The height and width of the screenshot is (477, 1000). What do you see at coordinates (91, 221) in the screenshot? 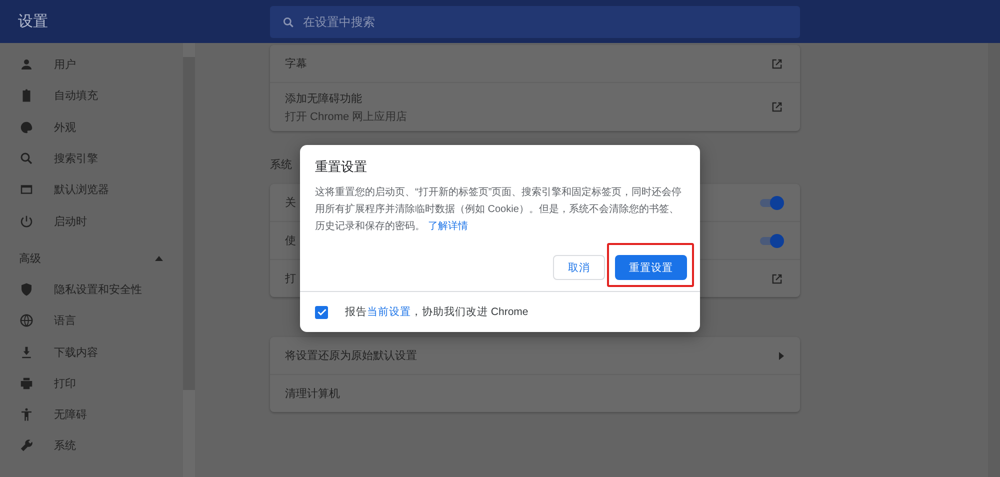
I see `sidebar-item: 启动时` at bounding box center [91, 221].